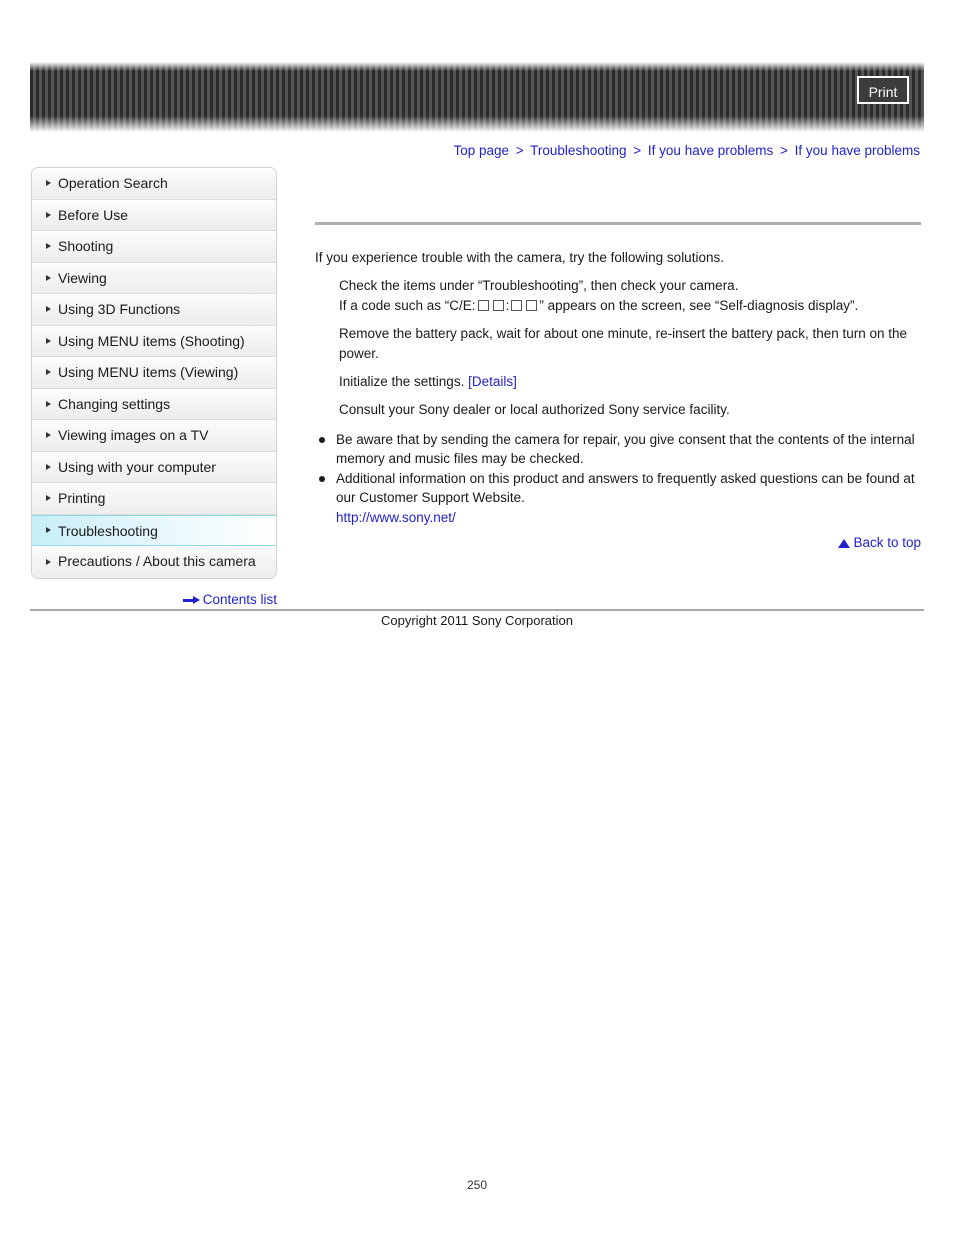 This screenshot has width=954, height=1235. What do you see at coordinates (119, 309) in the screenshot?
I see `sidebar-item-label: Using 3D Functions` at bounding box center [119, 309].